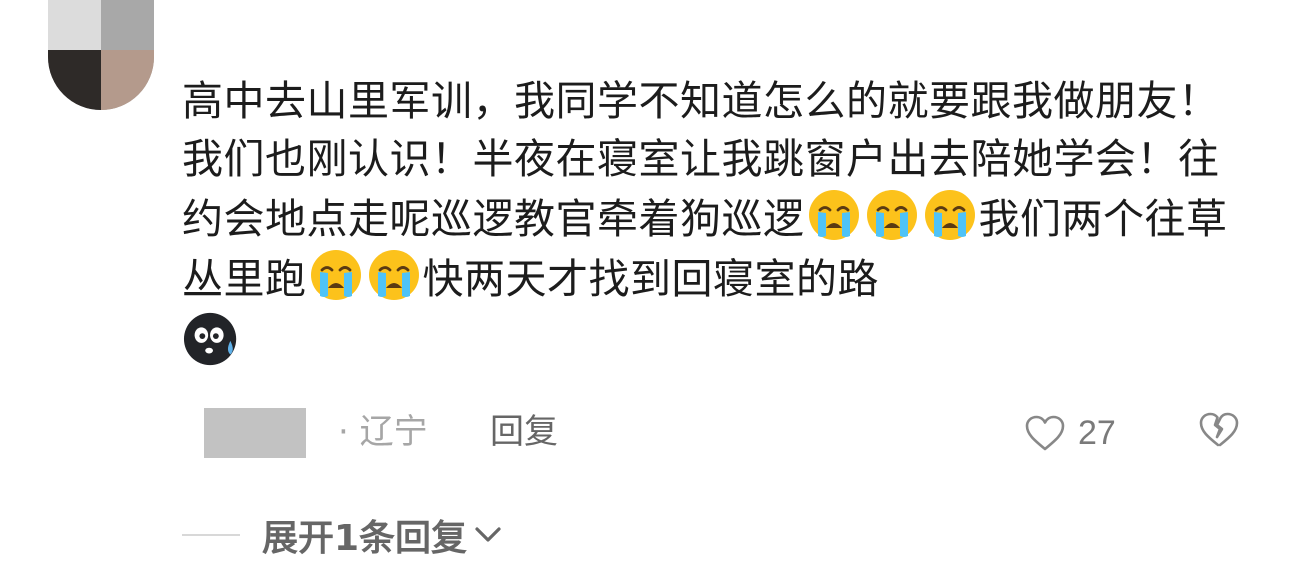 This screenshot has width=1290, height=561. Describe the element at coordinates (1070, 433) in the screenshot. I see `like-button: 27` at that location.